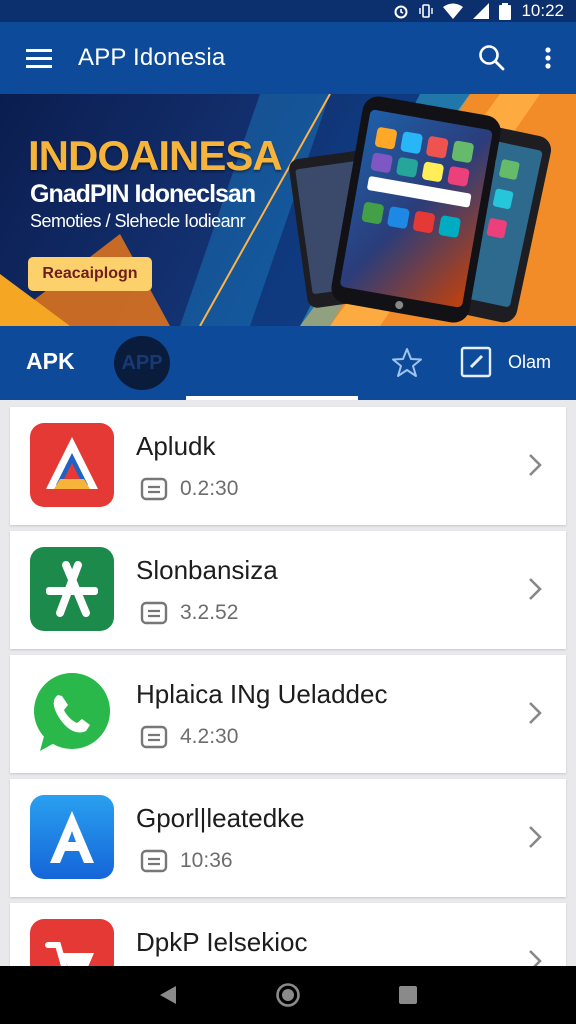 The image size is (576, 1024). Describe the element at coordinates (288, 466) in the screenshot. I see `list-item: Apludk 0.2:30` at that location.